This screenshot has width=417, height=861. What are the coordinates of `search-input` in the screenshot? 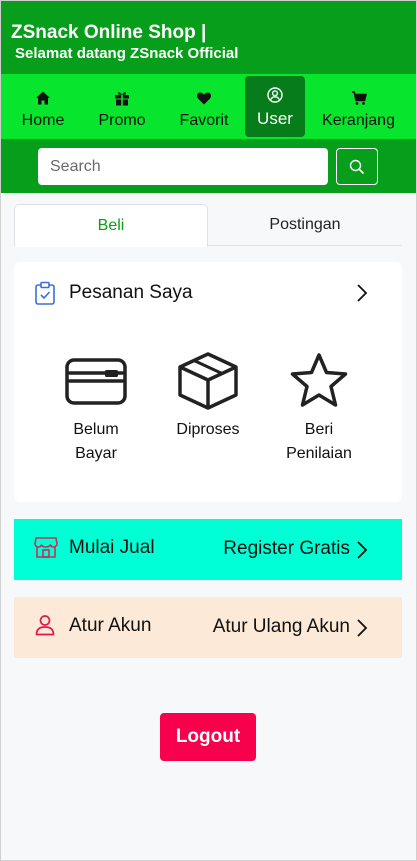 It's located at (183, 166).